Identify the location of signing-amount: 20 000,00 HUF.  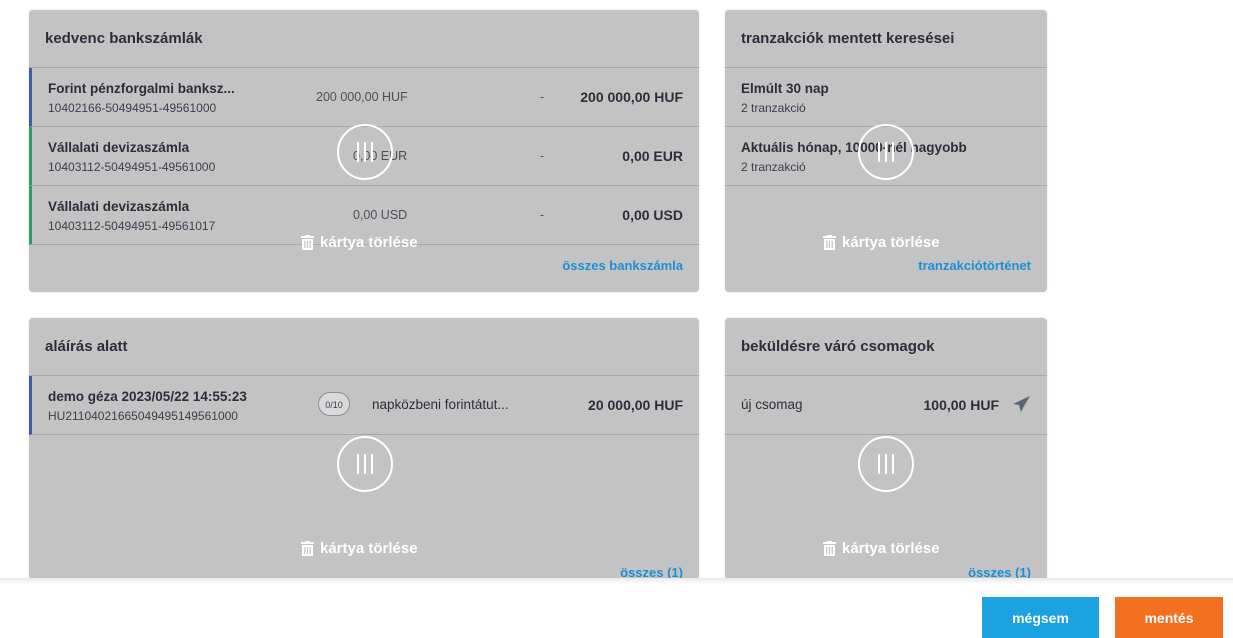
(635, 405).